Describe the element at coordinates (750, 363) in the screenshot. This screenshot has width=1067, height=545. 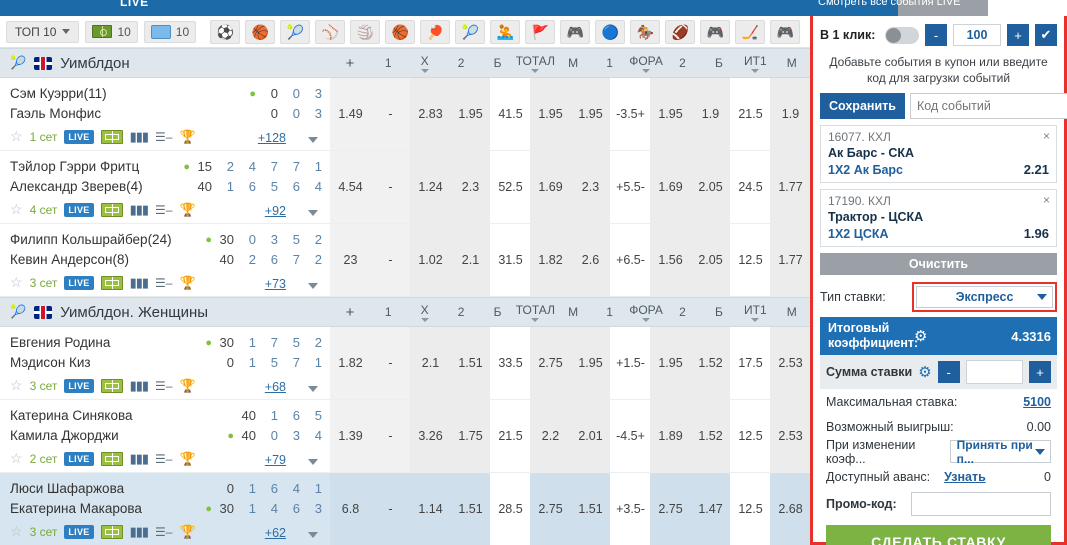
I see `odd-cell: 17.5` at that location.